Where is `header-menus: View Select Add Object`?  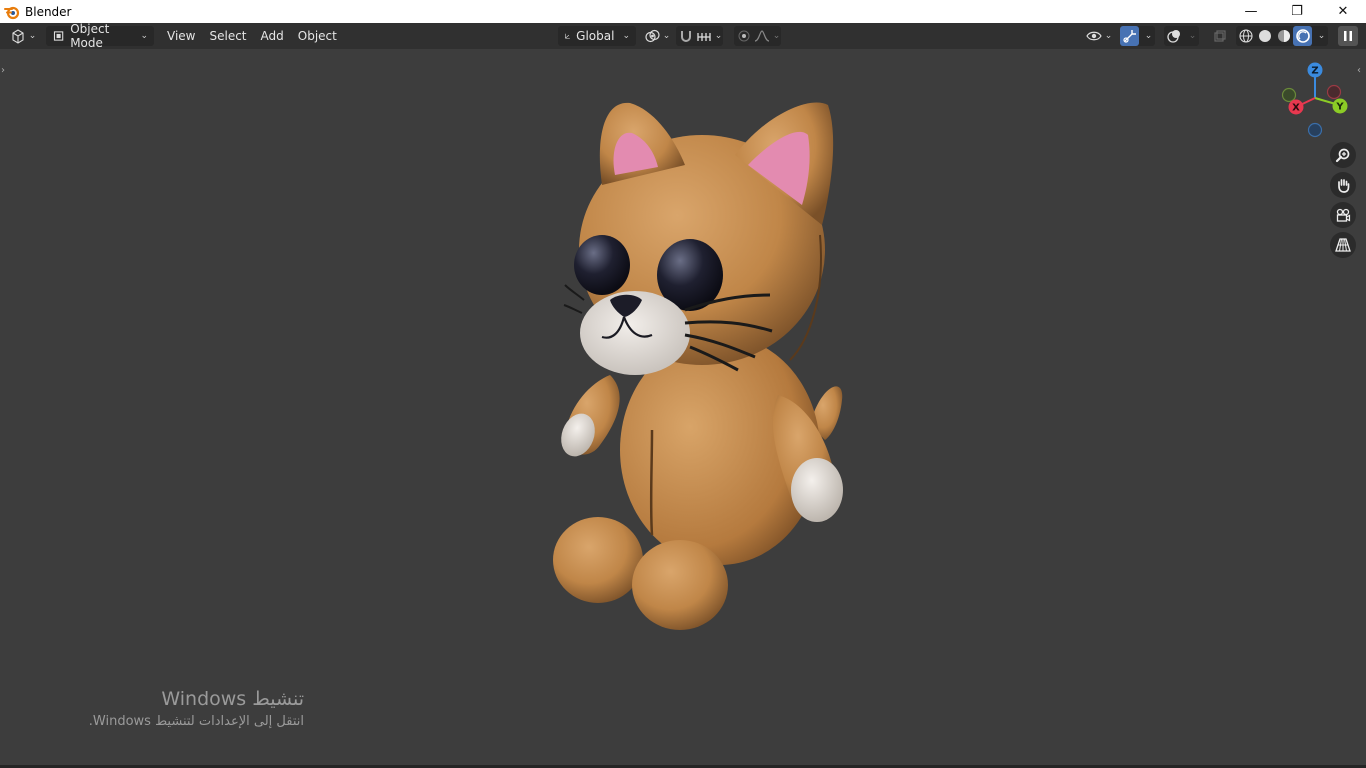 header-menus: View Select Add Object is located at coordinates (252, 36).